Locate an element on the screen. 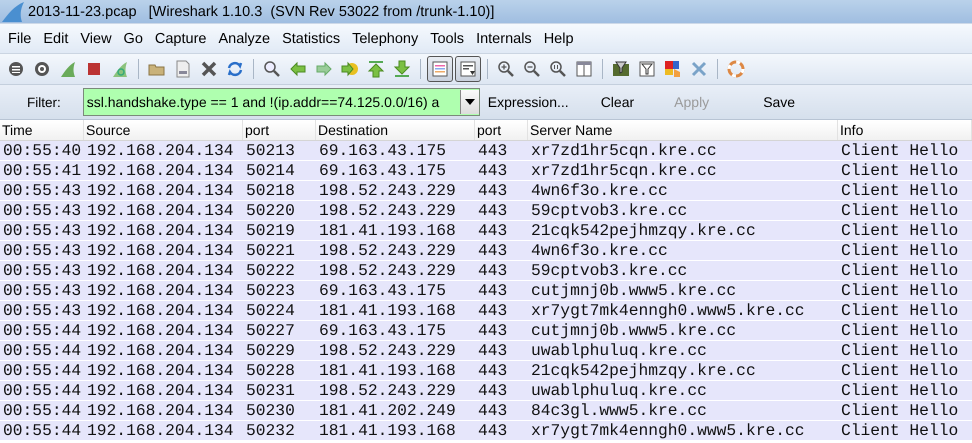 The width and height of the screenshot is (972, 443). packet-row: 00:55:41 192.168.204.134 50214 69.163.43.175 443 xr7zd1hr5cqn.kre.cc Client Hello is located at coordinates (486, 171).